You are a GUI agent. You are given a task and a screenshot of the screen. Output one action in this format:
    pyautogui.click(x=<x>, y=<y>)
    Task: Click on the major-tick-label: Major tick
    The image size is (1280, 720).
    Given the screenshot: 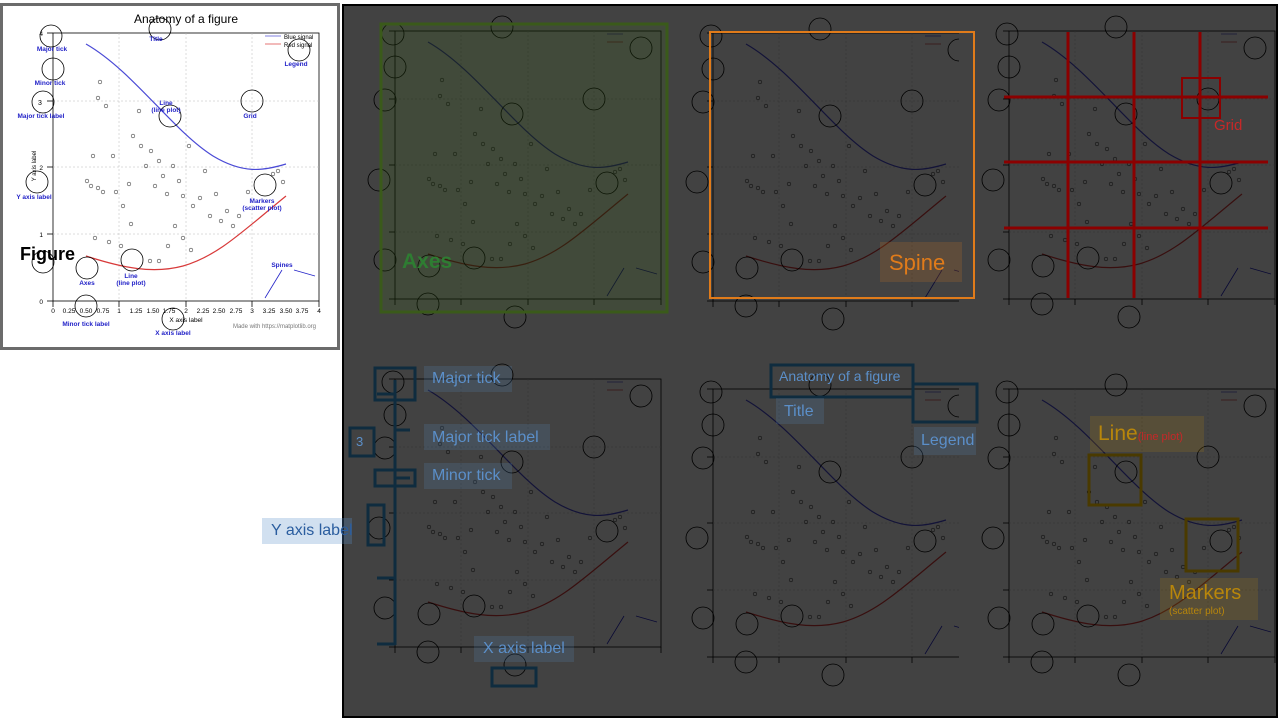 What is the action you would take?
    pyautogui.click(x=466, y=378)
    